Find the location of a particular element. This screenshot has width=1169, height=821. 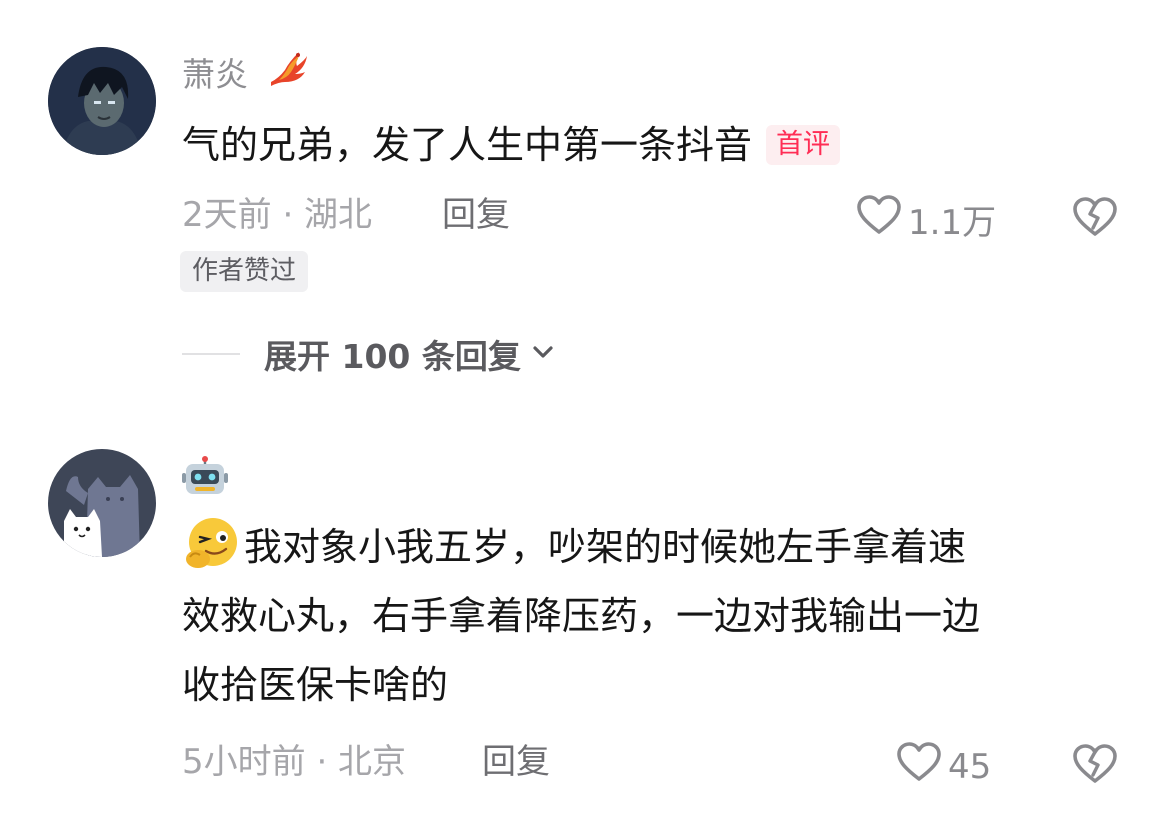

comment-line: 效救心丸，右手拿着降压药，一边对我输出一边 is located at coordinates (581, 616).